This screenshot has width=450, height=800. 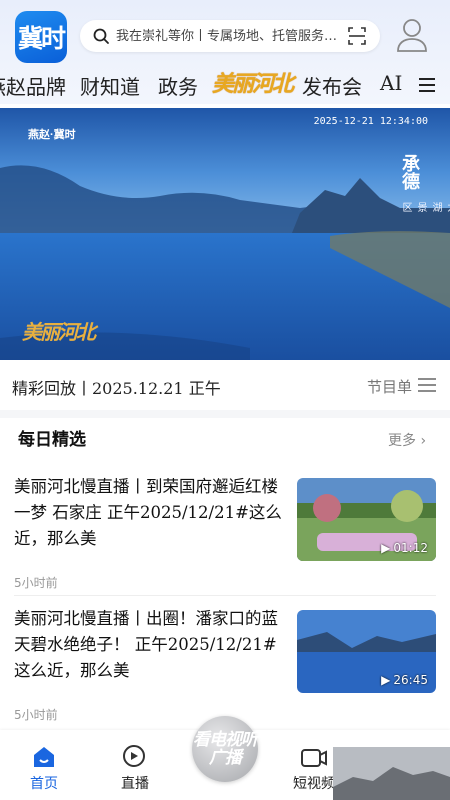 I want to click on live-timestamp: 2025-12-21 12:34:00, so click(x=370, y=121).